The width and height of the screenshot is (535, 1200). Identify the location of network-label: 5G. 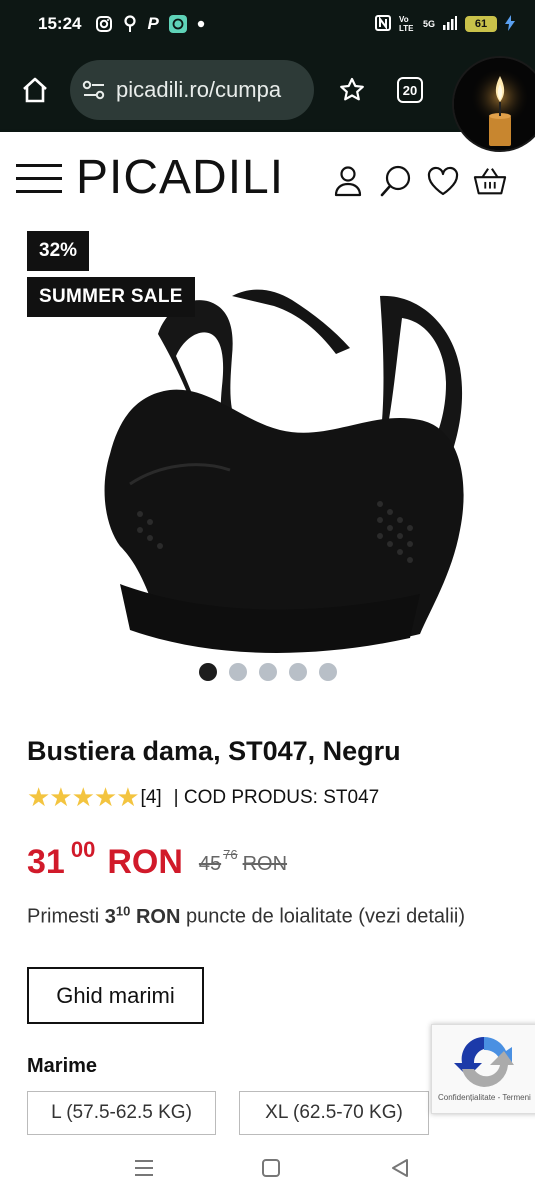
(428, 24).